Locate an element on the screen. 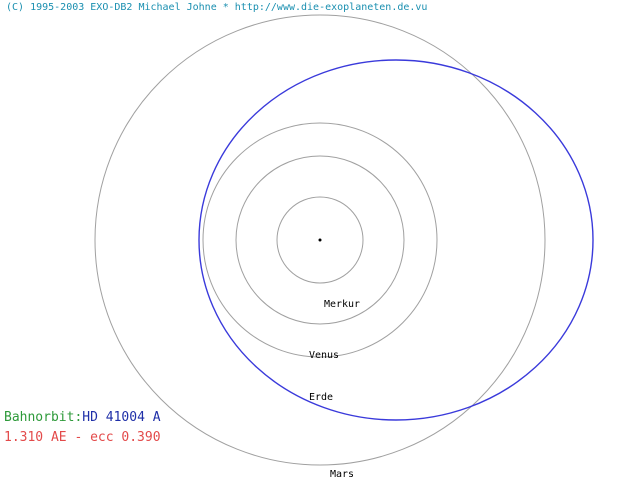  object-name: HD 41004 A is located at coordinates (121, 417).